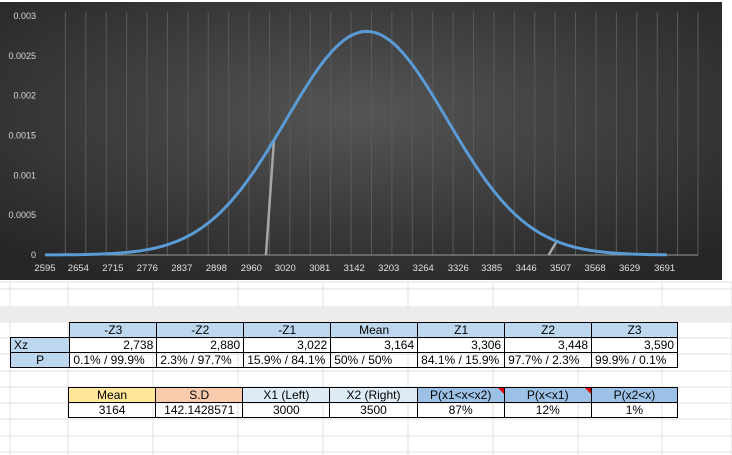  Describe the element at coordinates (461, 360) in the screenshot. I see `p-cell: 84.1% / 15.9%` at that location.